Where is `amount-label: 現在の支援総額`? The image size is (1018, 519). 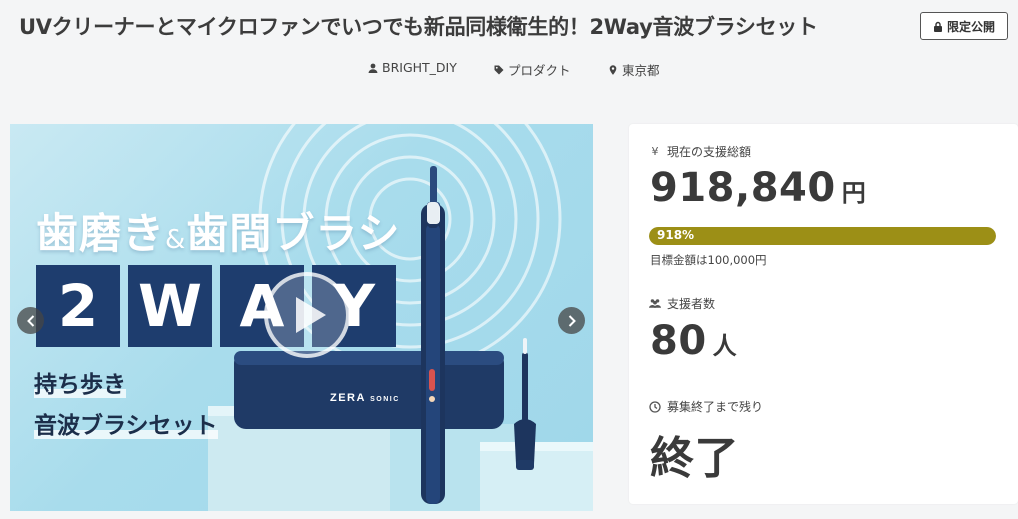 amount-label: 現在の支援総額 is located at coordinates (709, 152).